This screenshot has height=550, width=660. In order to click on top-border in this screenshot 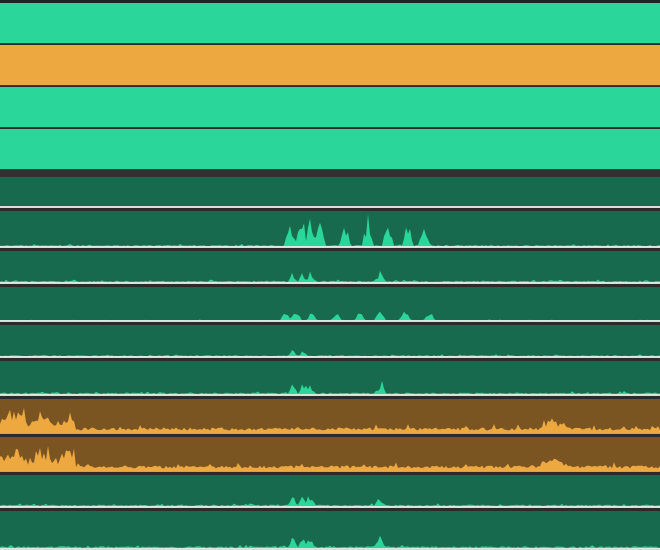, I will do `click(330, 1)`.